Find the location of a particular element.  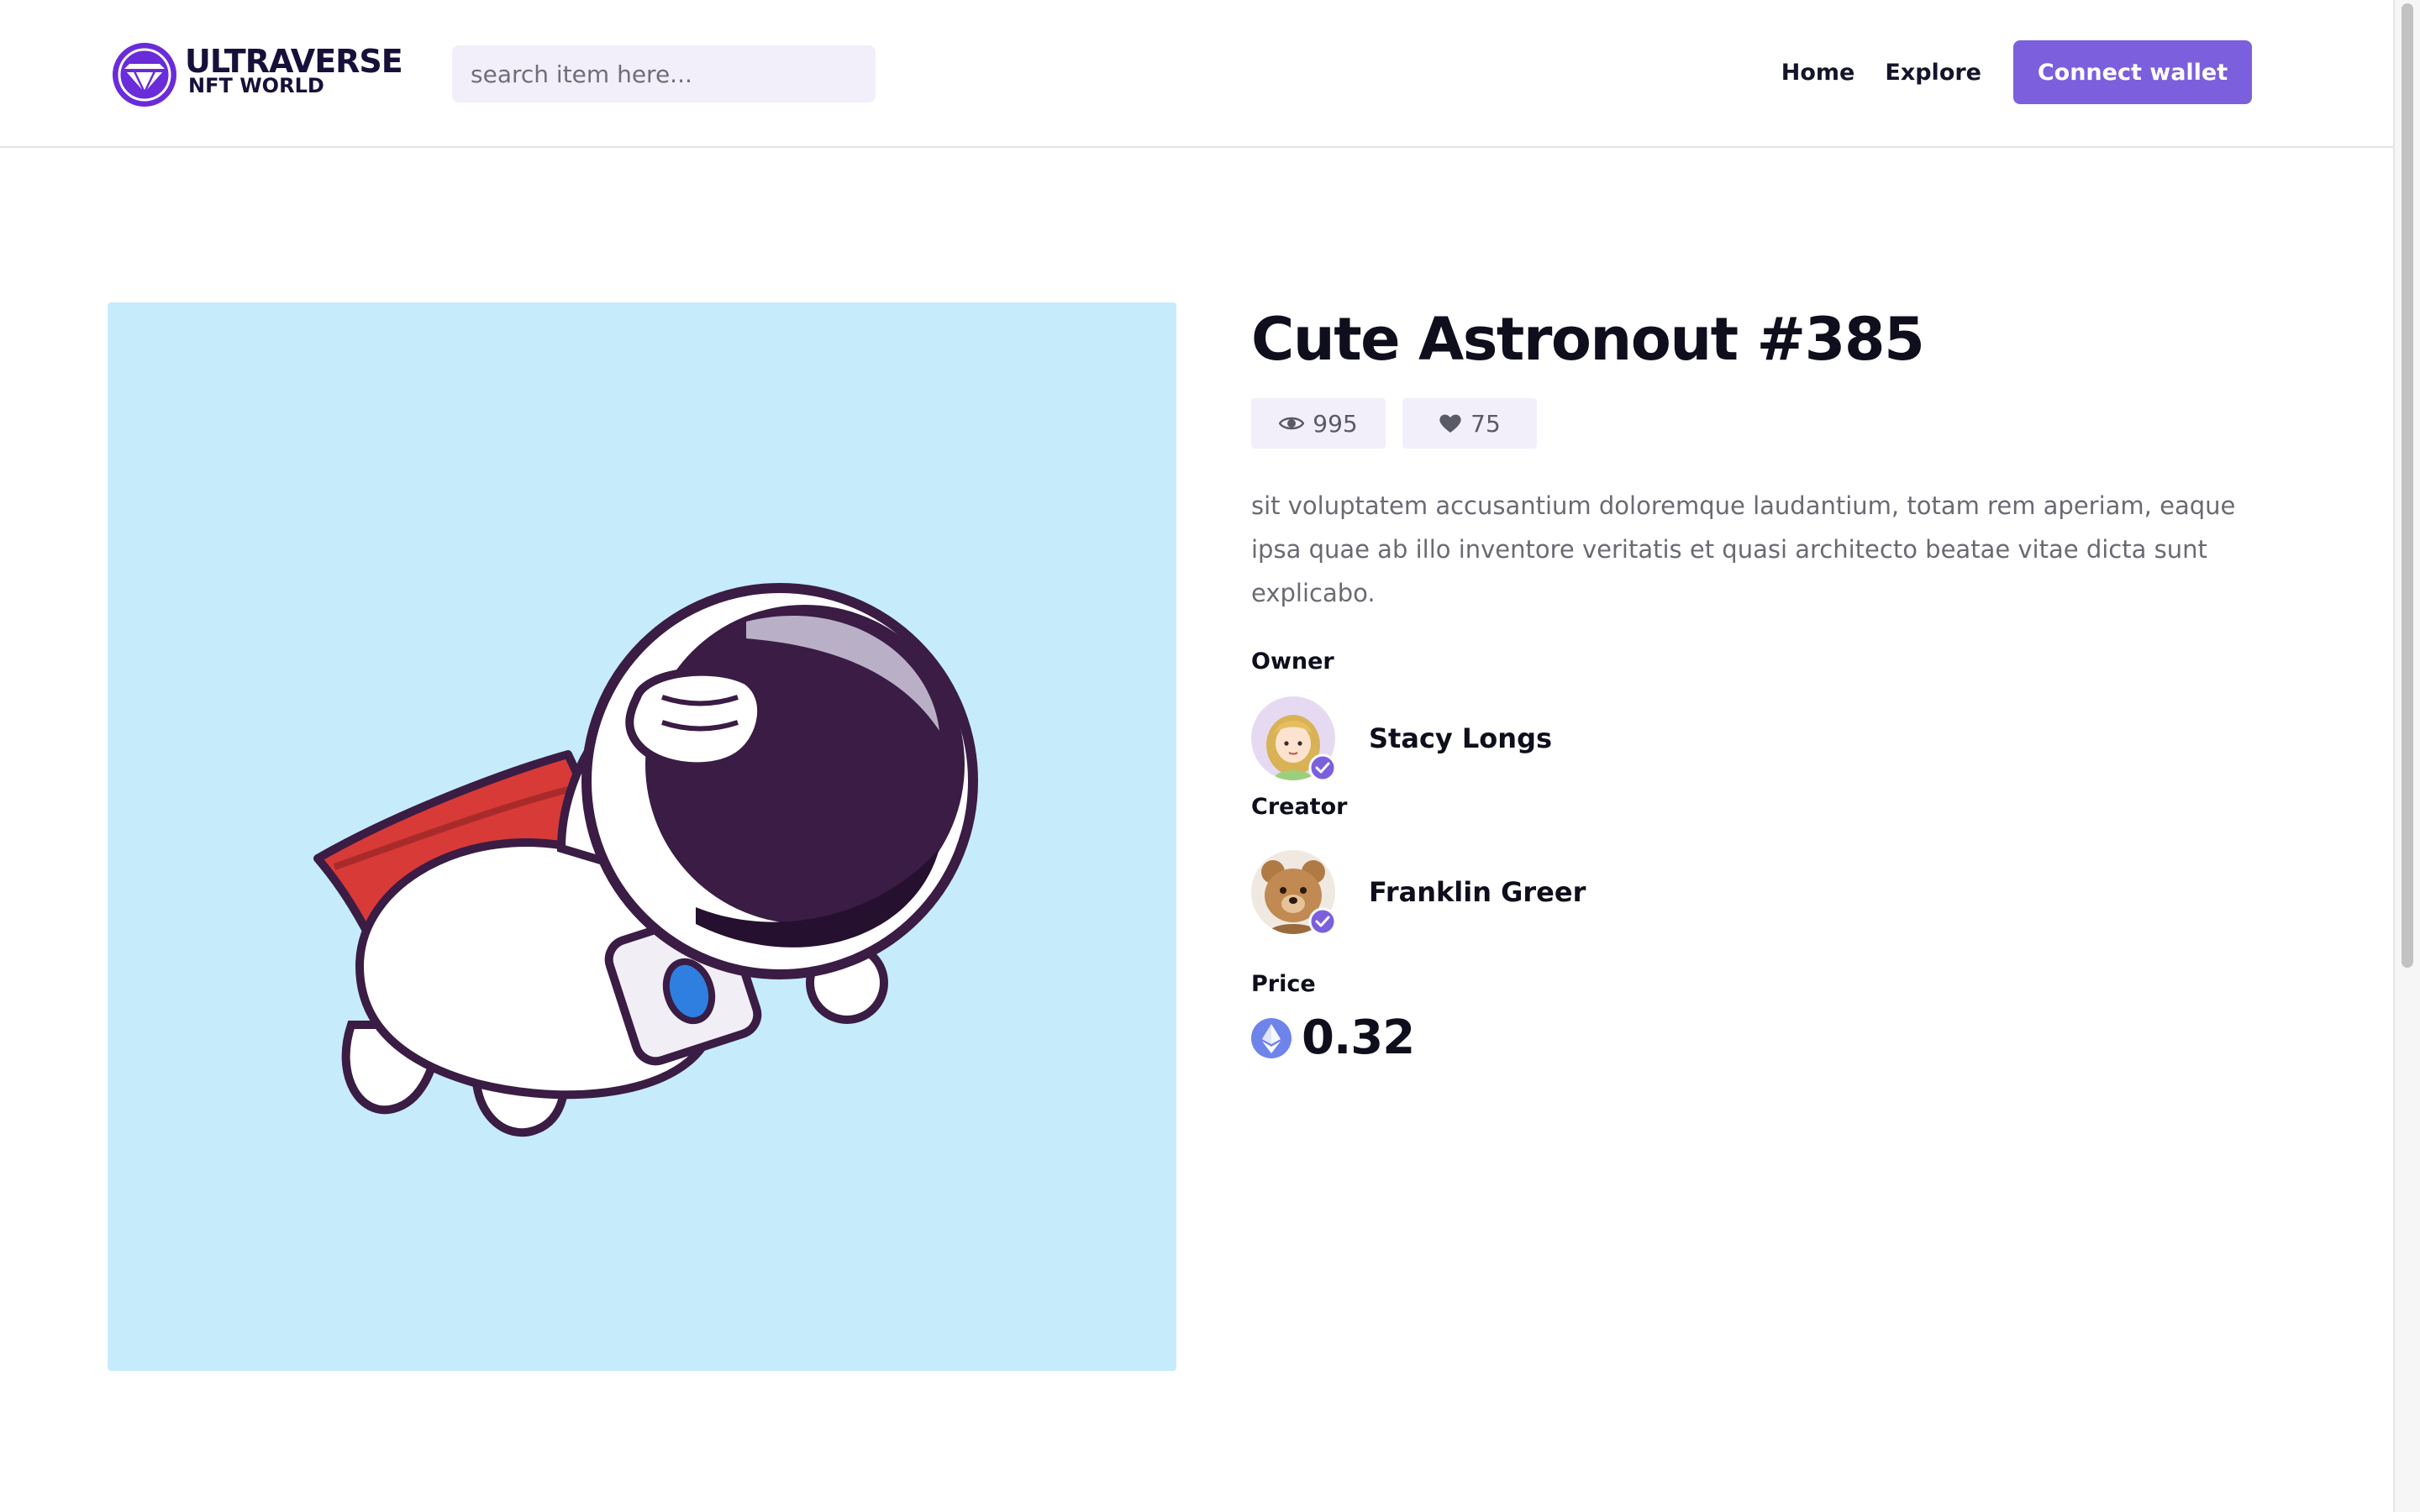

item-title: Cute Astronout #385 is located at coordinates (1588, 339).